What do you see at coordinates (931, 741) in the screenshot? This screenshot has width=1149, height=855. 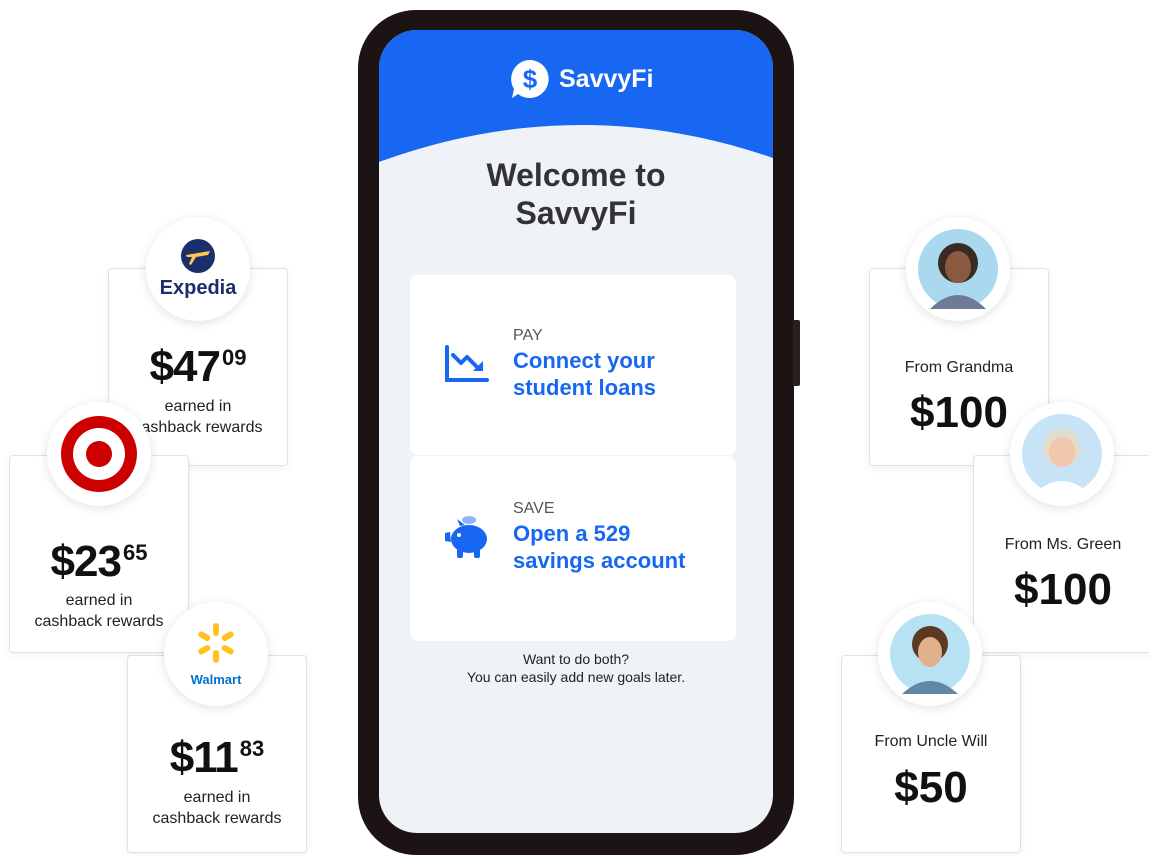 I see `gift-from: From Uncle Will` at bounding box center [931, 741].